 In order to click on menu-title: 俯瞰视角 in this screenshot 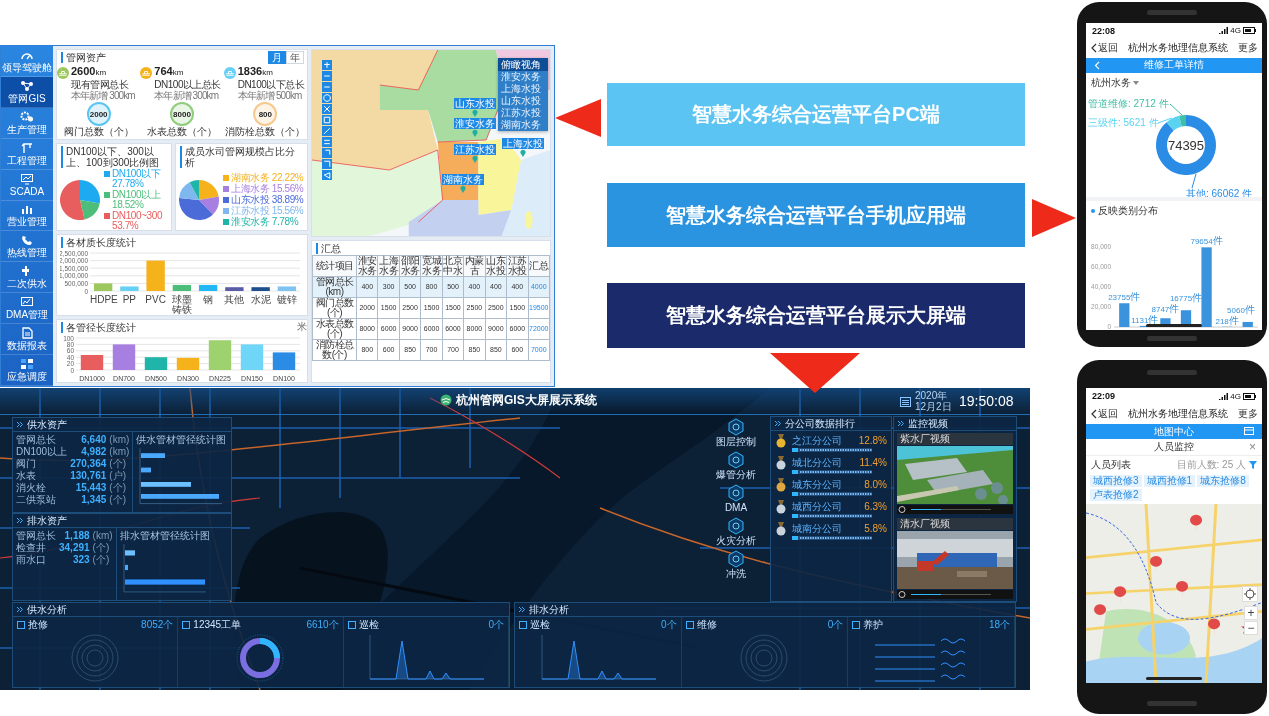, I will do `click(523, 64)`.